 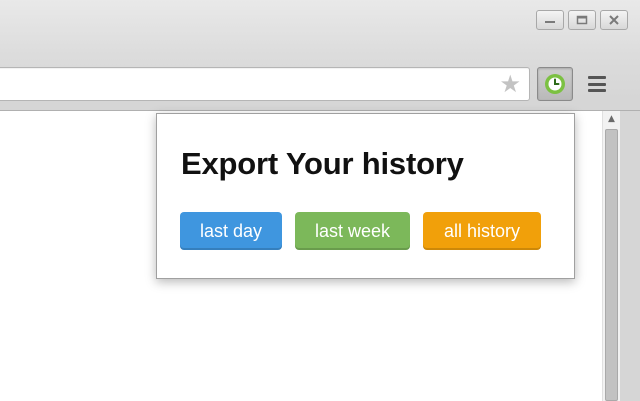 I want to click on last-day-button: last day, so click(x=231, y=231).